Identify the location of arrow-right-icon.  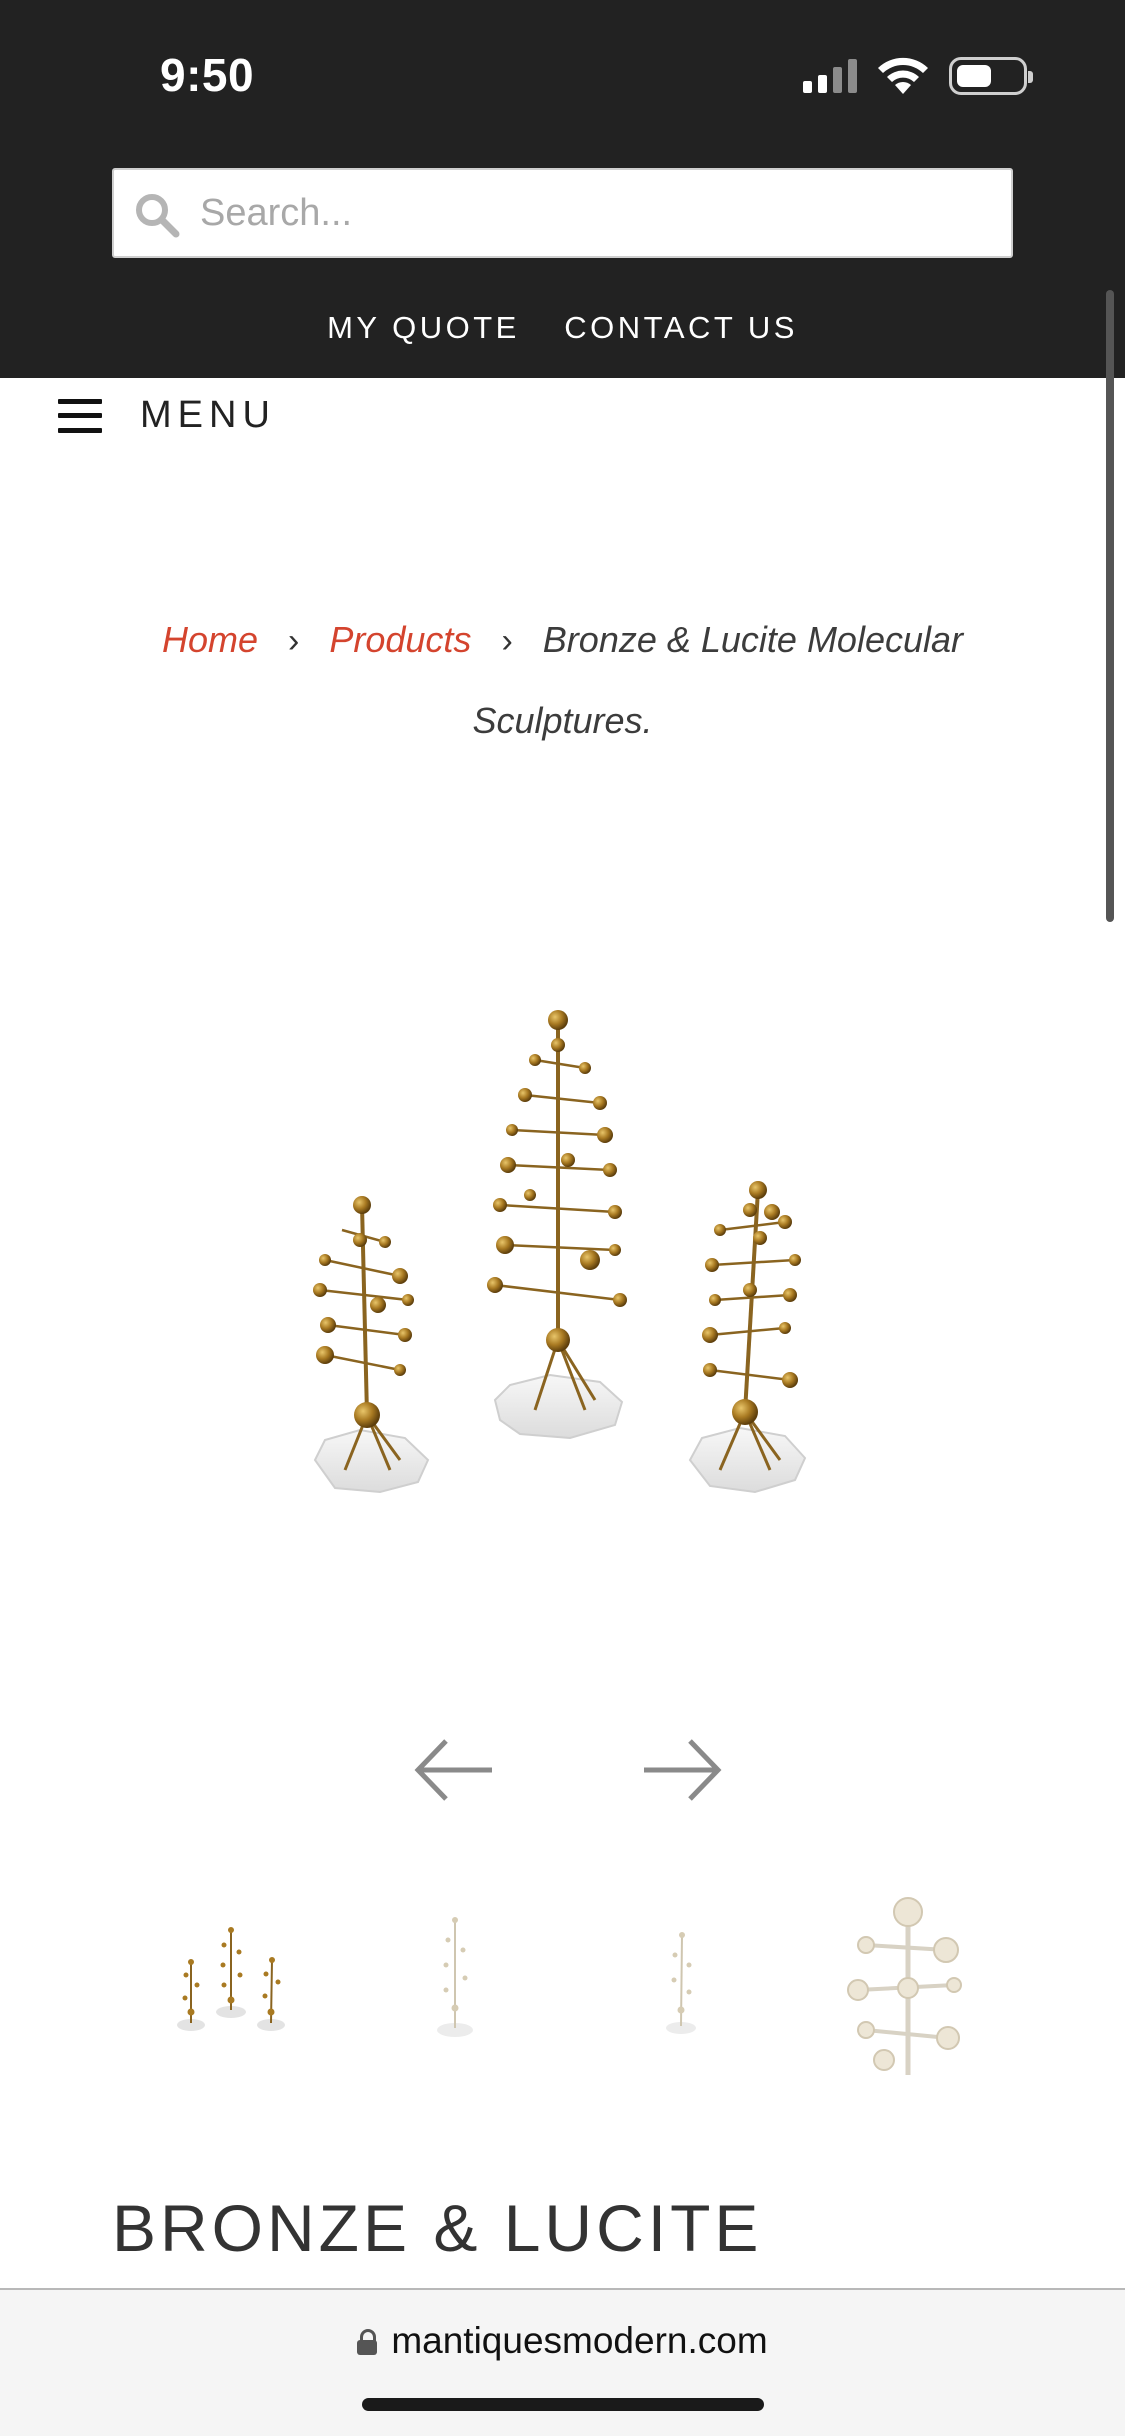
(681, 1770).